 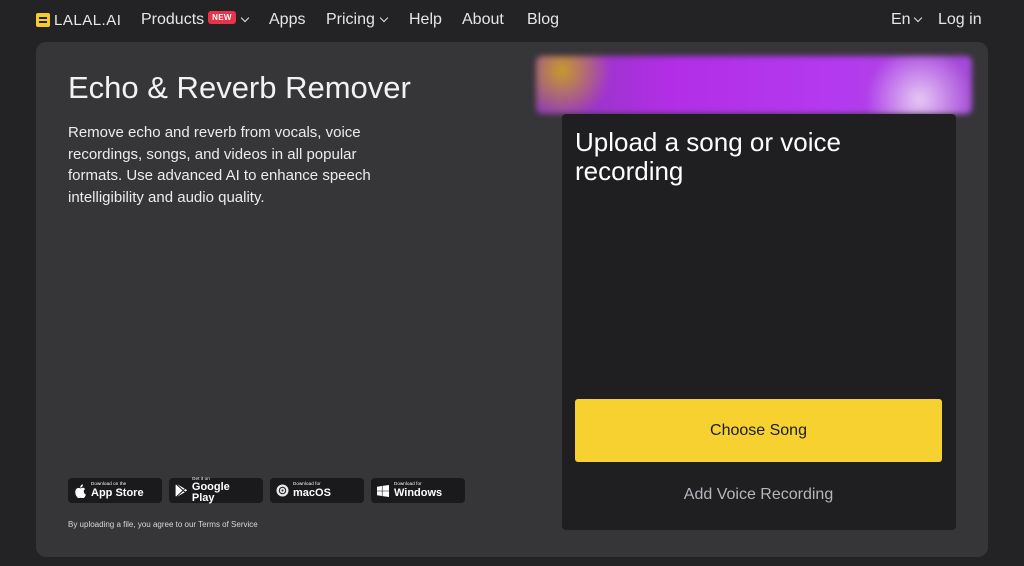 I want to click on nav-about: About, so click(x=483, y=20).